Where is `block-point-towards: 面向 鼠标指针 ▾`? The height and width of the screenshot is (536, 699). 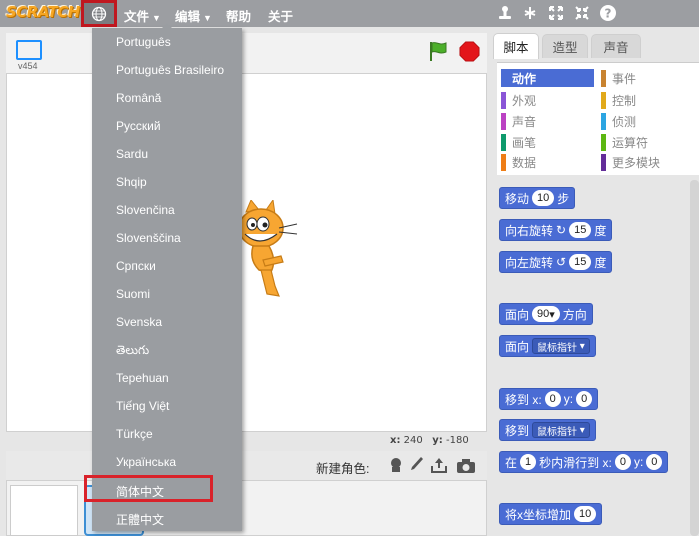 block-point-towards: 面向 鼠标指针 ▾ is located at coordinates (547, 346).